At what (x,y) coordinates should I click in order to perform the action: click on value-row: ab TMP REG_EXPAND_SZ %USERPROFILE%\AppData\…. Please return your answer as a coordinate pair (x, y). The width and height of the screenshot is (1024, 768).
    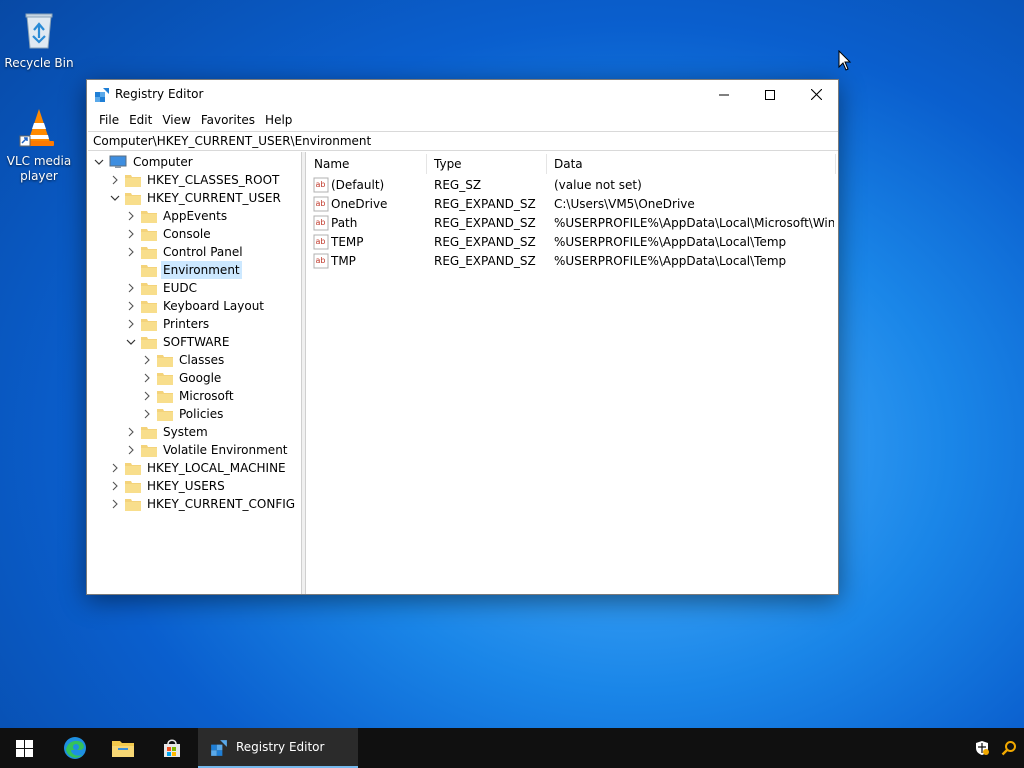
    Looking at the image, I should click on (572, 261).